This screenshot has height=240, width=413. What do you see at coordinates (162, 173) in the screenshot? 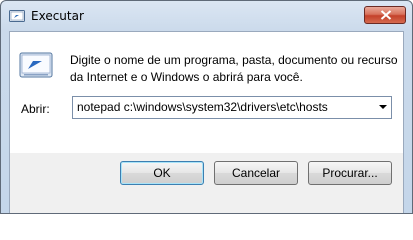
I see `ok-button: OK` at bounding box center [162, 173].